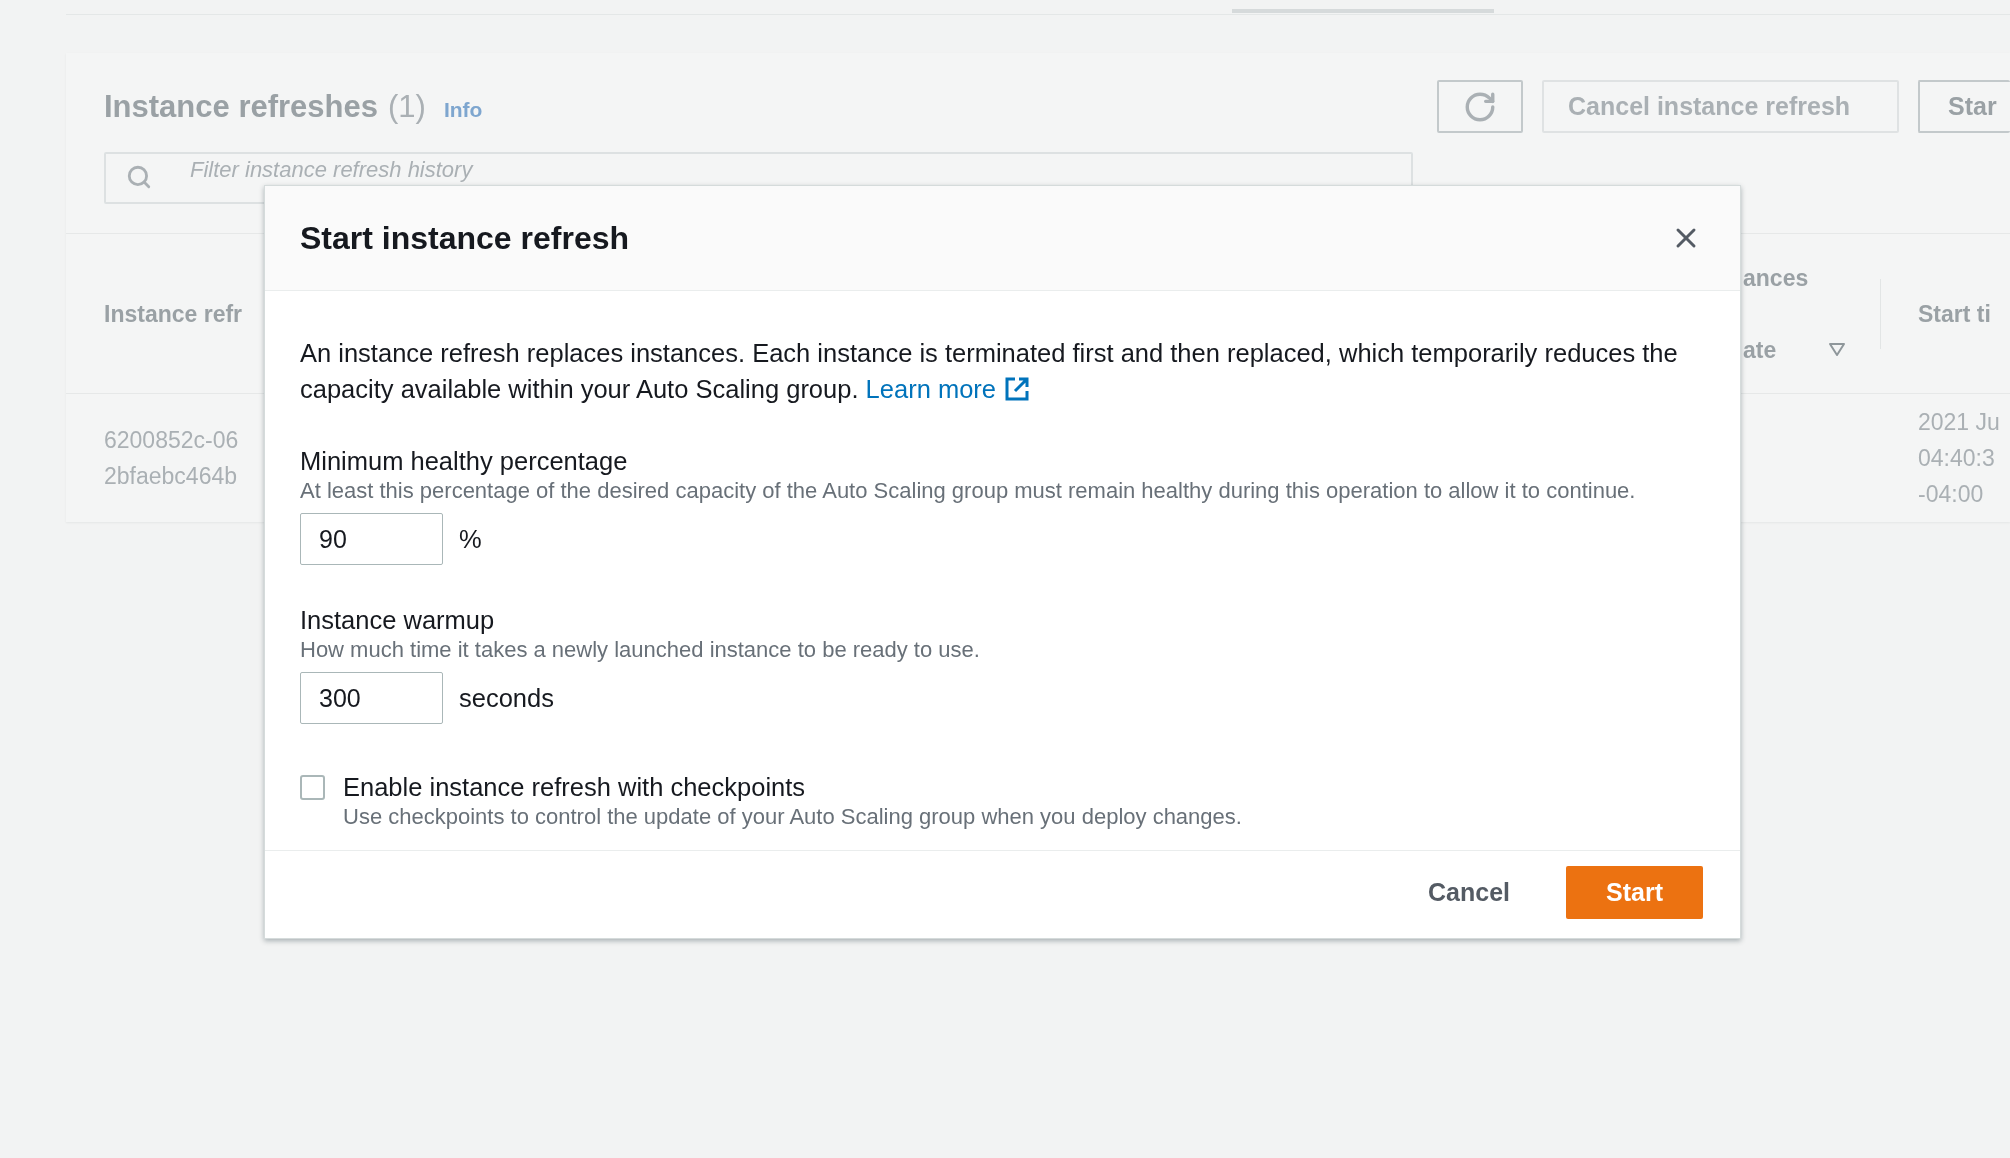 The height and width of the screenshot is (1158, 2010). Describe the element at coordinates (506, 698) in the screenshot. I see `unit-label: seconds` at that location.